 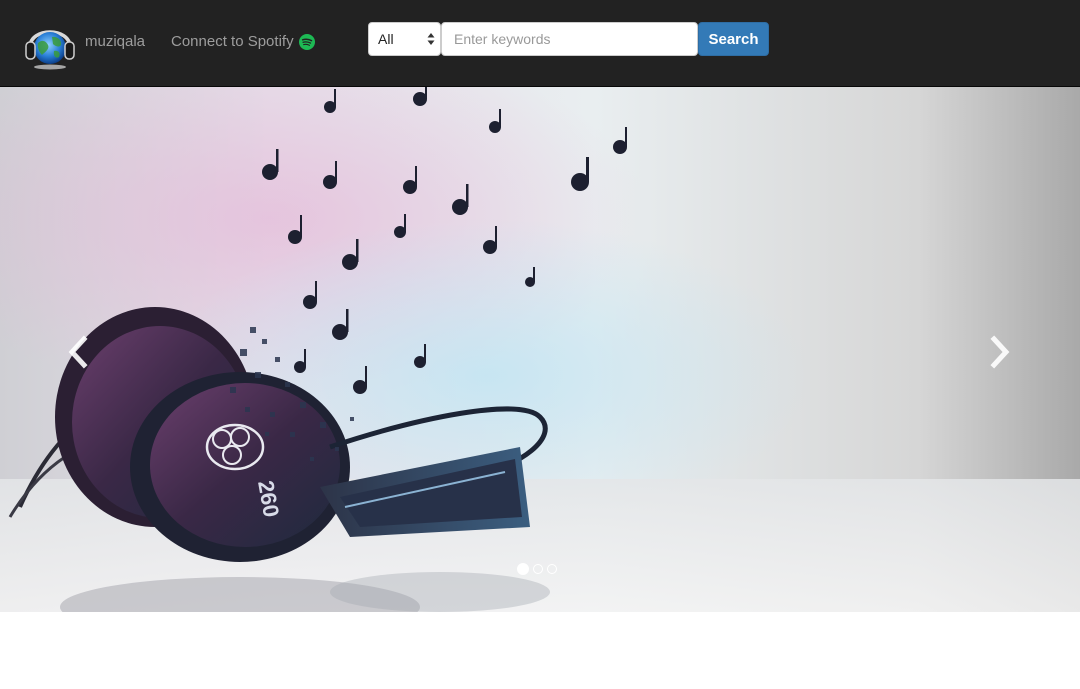 I want to click on connect-spotify-label: Connect to Spotify, so click(x=232, y=41).